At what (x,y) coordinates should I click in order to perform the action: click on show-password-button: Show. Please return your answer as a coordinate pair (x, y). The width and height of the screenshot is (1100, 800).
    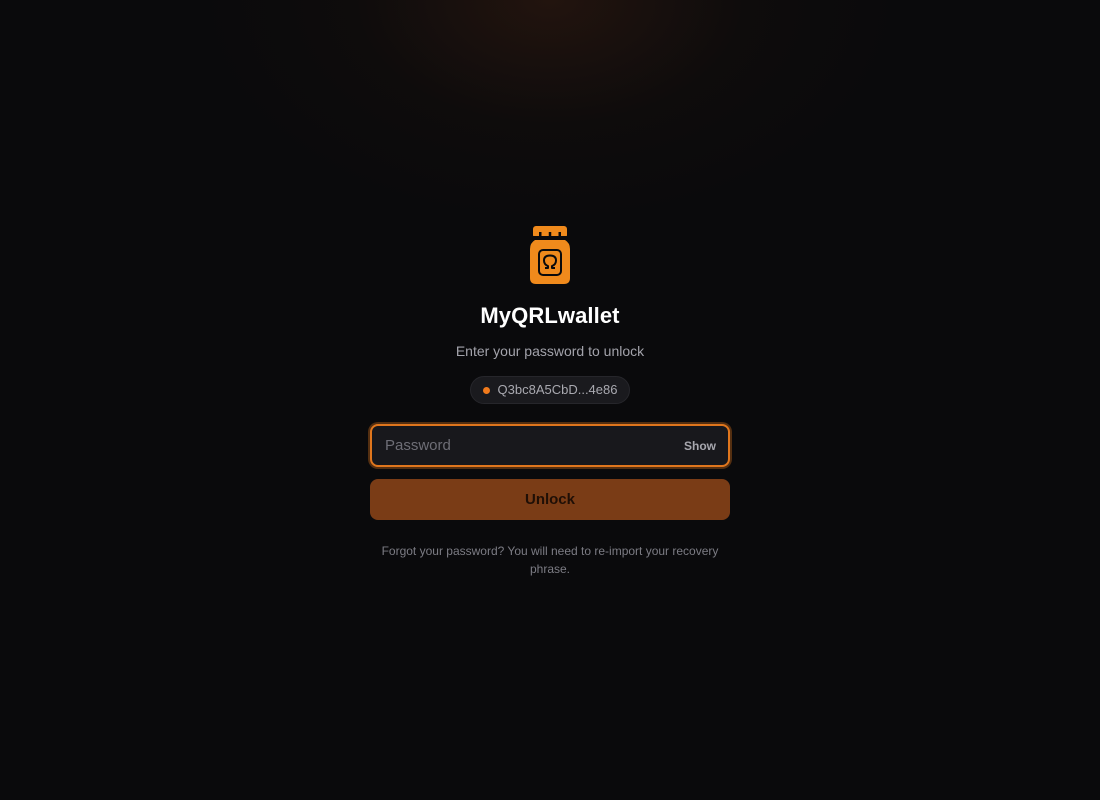
    Looking at the image, I should click on (702, 446).